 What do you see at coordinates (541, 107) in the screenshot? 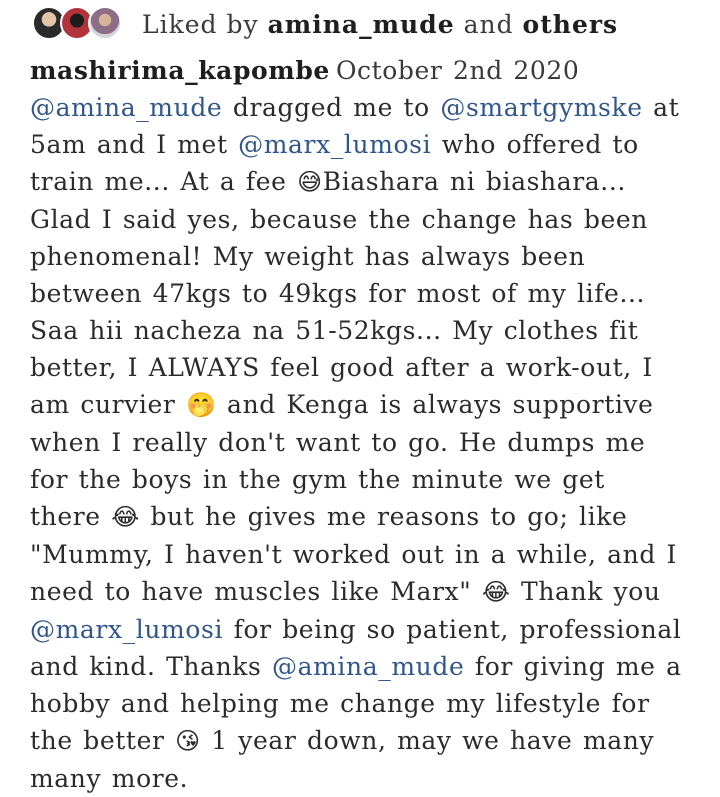
I see `mention-link: @smartgymske` at bounding box center [541, 107].